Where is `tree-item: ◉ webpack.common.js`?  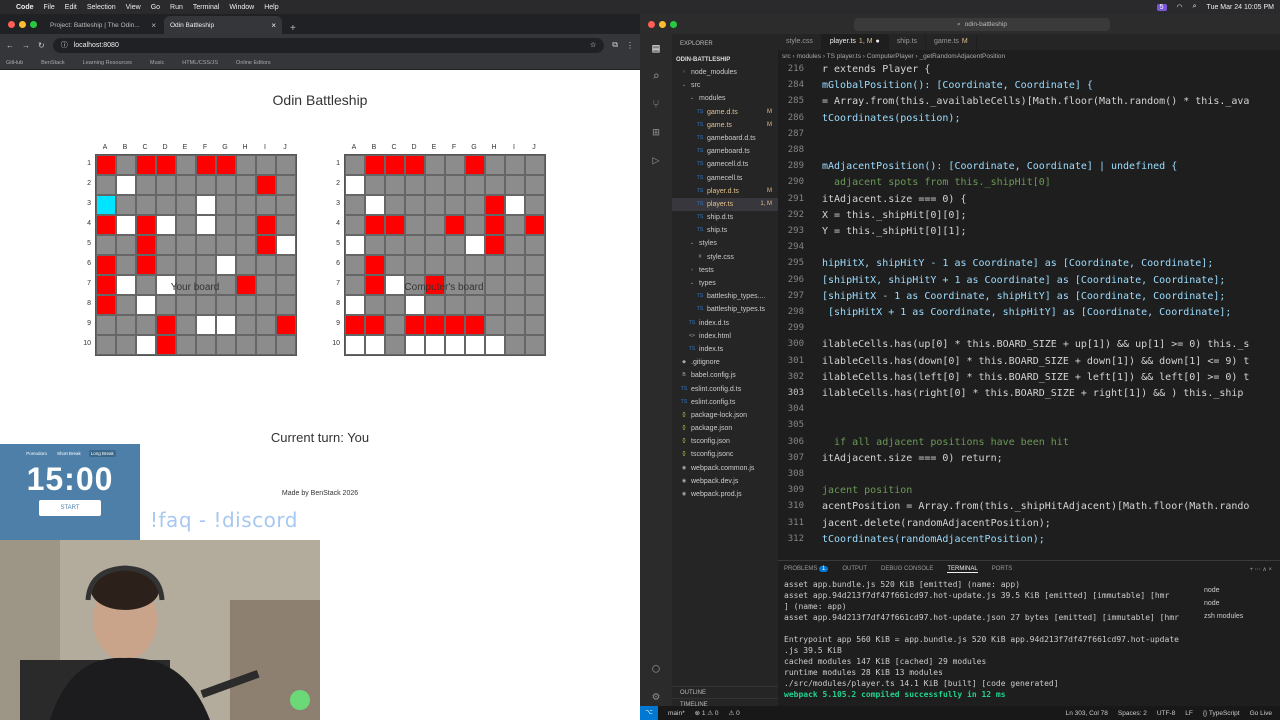 tree-item: ◉ webpack.common.js is located at coordinates (725, 468).